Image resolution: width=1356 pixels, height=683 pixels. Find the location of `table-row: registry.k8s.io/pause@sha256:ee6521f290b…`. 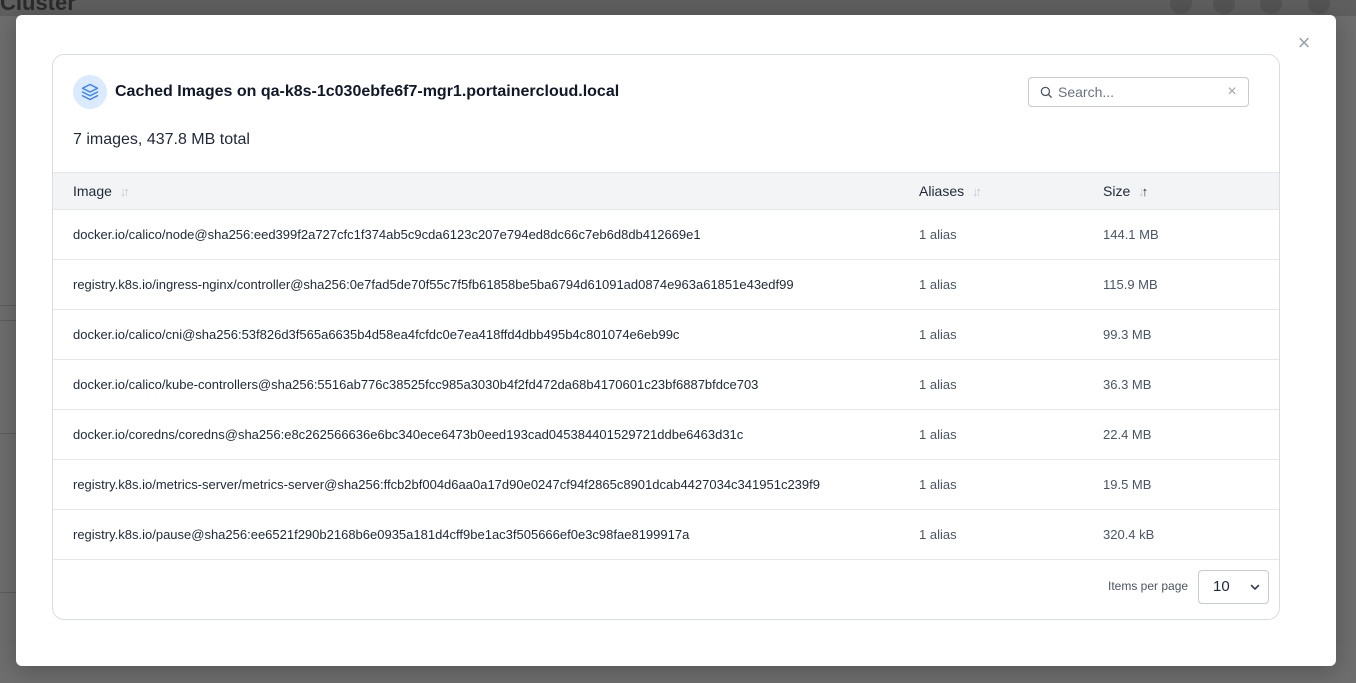

table-row: registry.k8s.io/pause@sha256:ee6521f290b… is located at coordinates (666, 535).